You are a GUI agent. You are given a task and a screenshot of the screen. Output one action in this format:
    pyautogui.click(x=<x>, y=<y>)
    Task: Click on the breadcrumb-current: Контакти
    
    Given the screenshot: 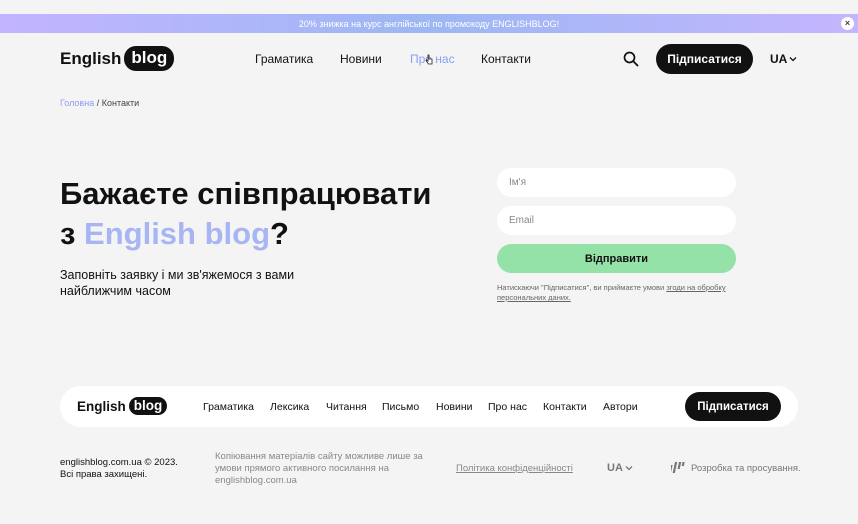 What is the action you would take?
    pyautogui.click(x=120, y=103)
    